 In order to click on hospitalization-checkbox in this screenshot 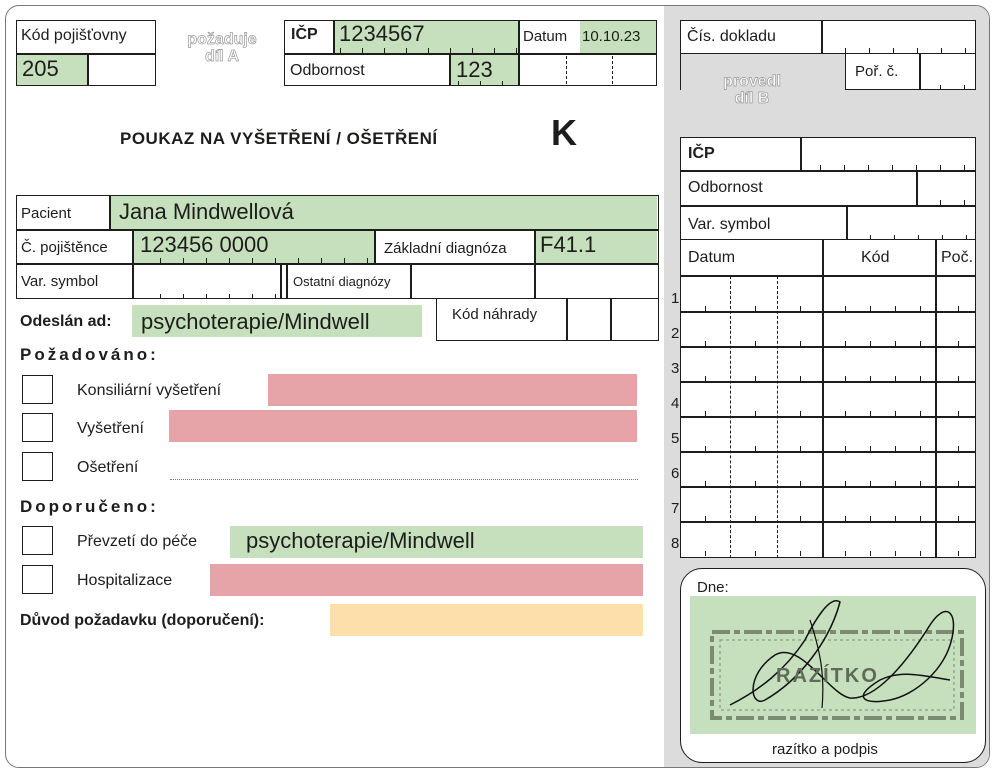, I will do `click(37, 579)`.